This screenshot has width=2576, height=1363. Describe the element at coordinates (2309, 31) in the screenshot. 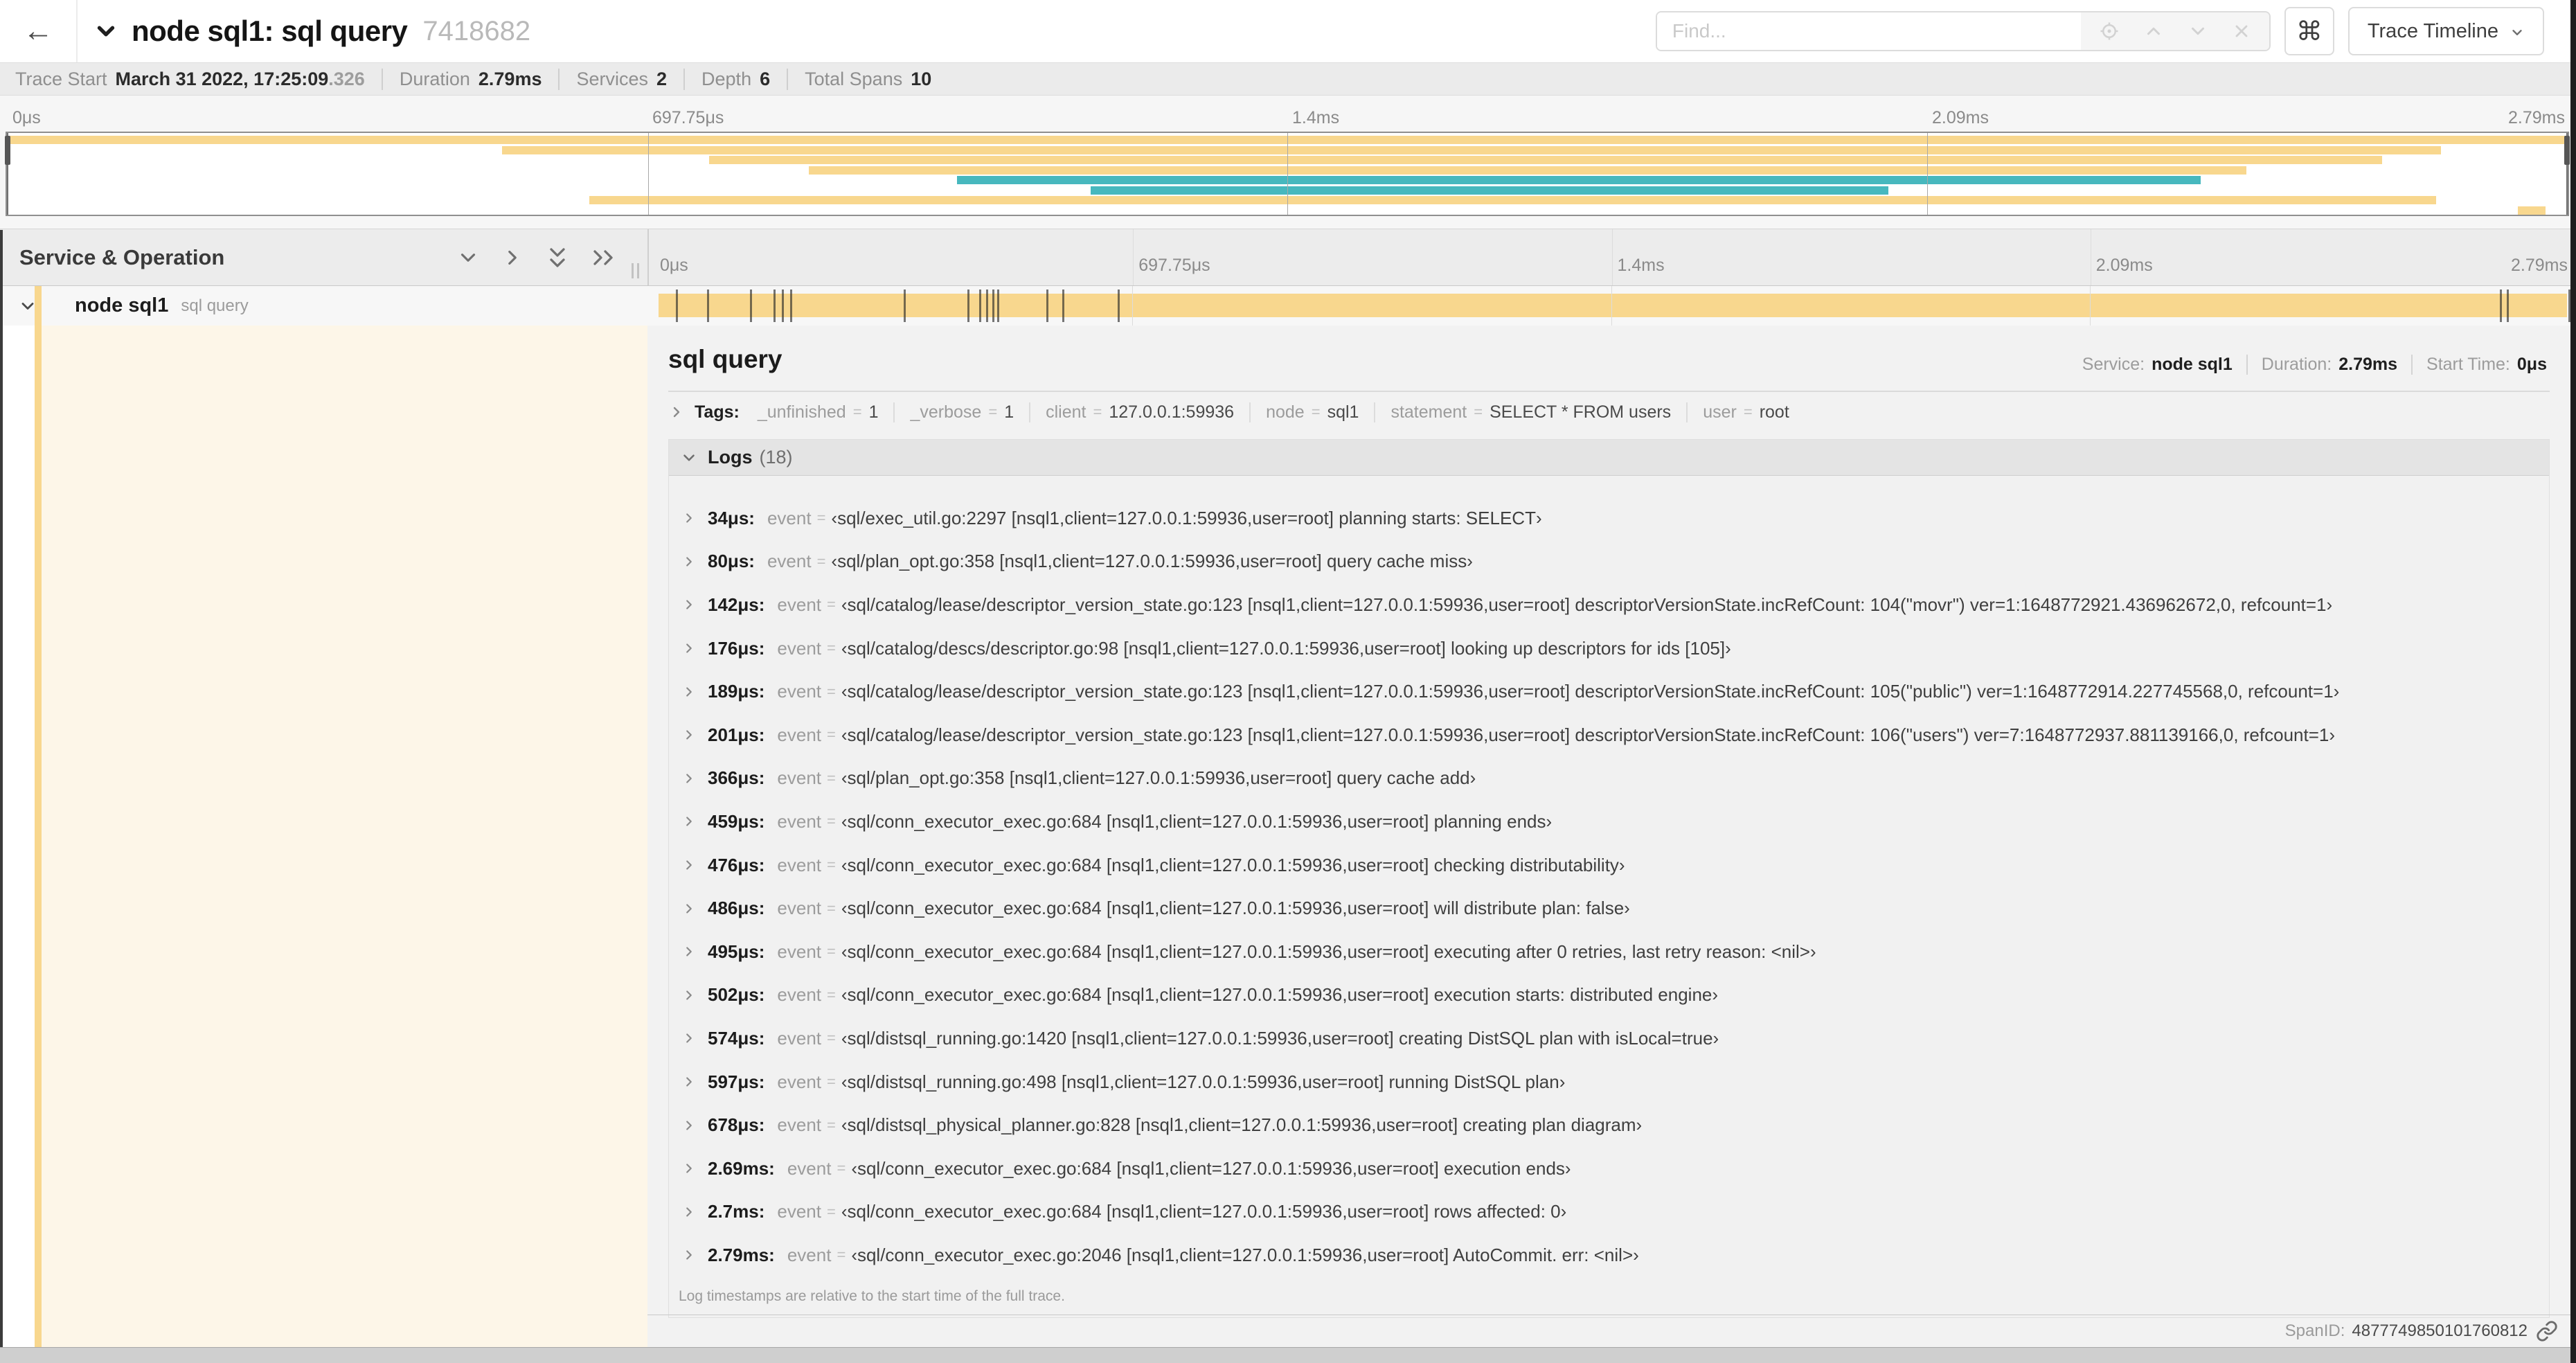

I see `keyboard-shortcuts-button: ⌘` at that location.